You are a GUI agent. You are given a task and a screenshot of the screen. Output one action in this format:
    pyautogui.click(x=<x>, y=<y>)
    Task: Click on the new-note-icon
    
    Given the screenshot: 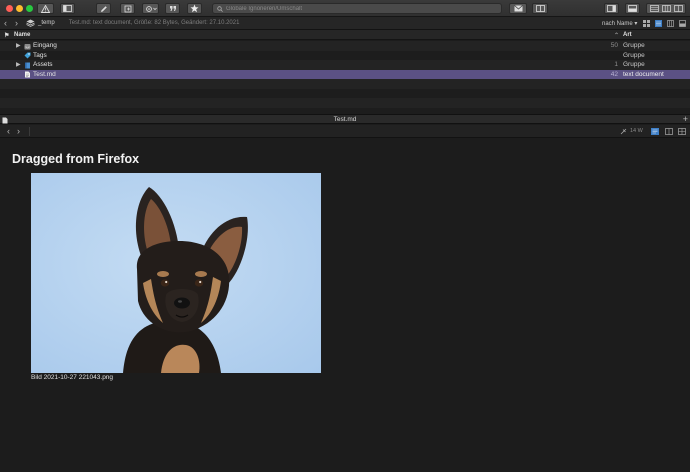 What is the action you would take?
    pyautogui.click(x=127, y=8)
    